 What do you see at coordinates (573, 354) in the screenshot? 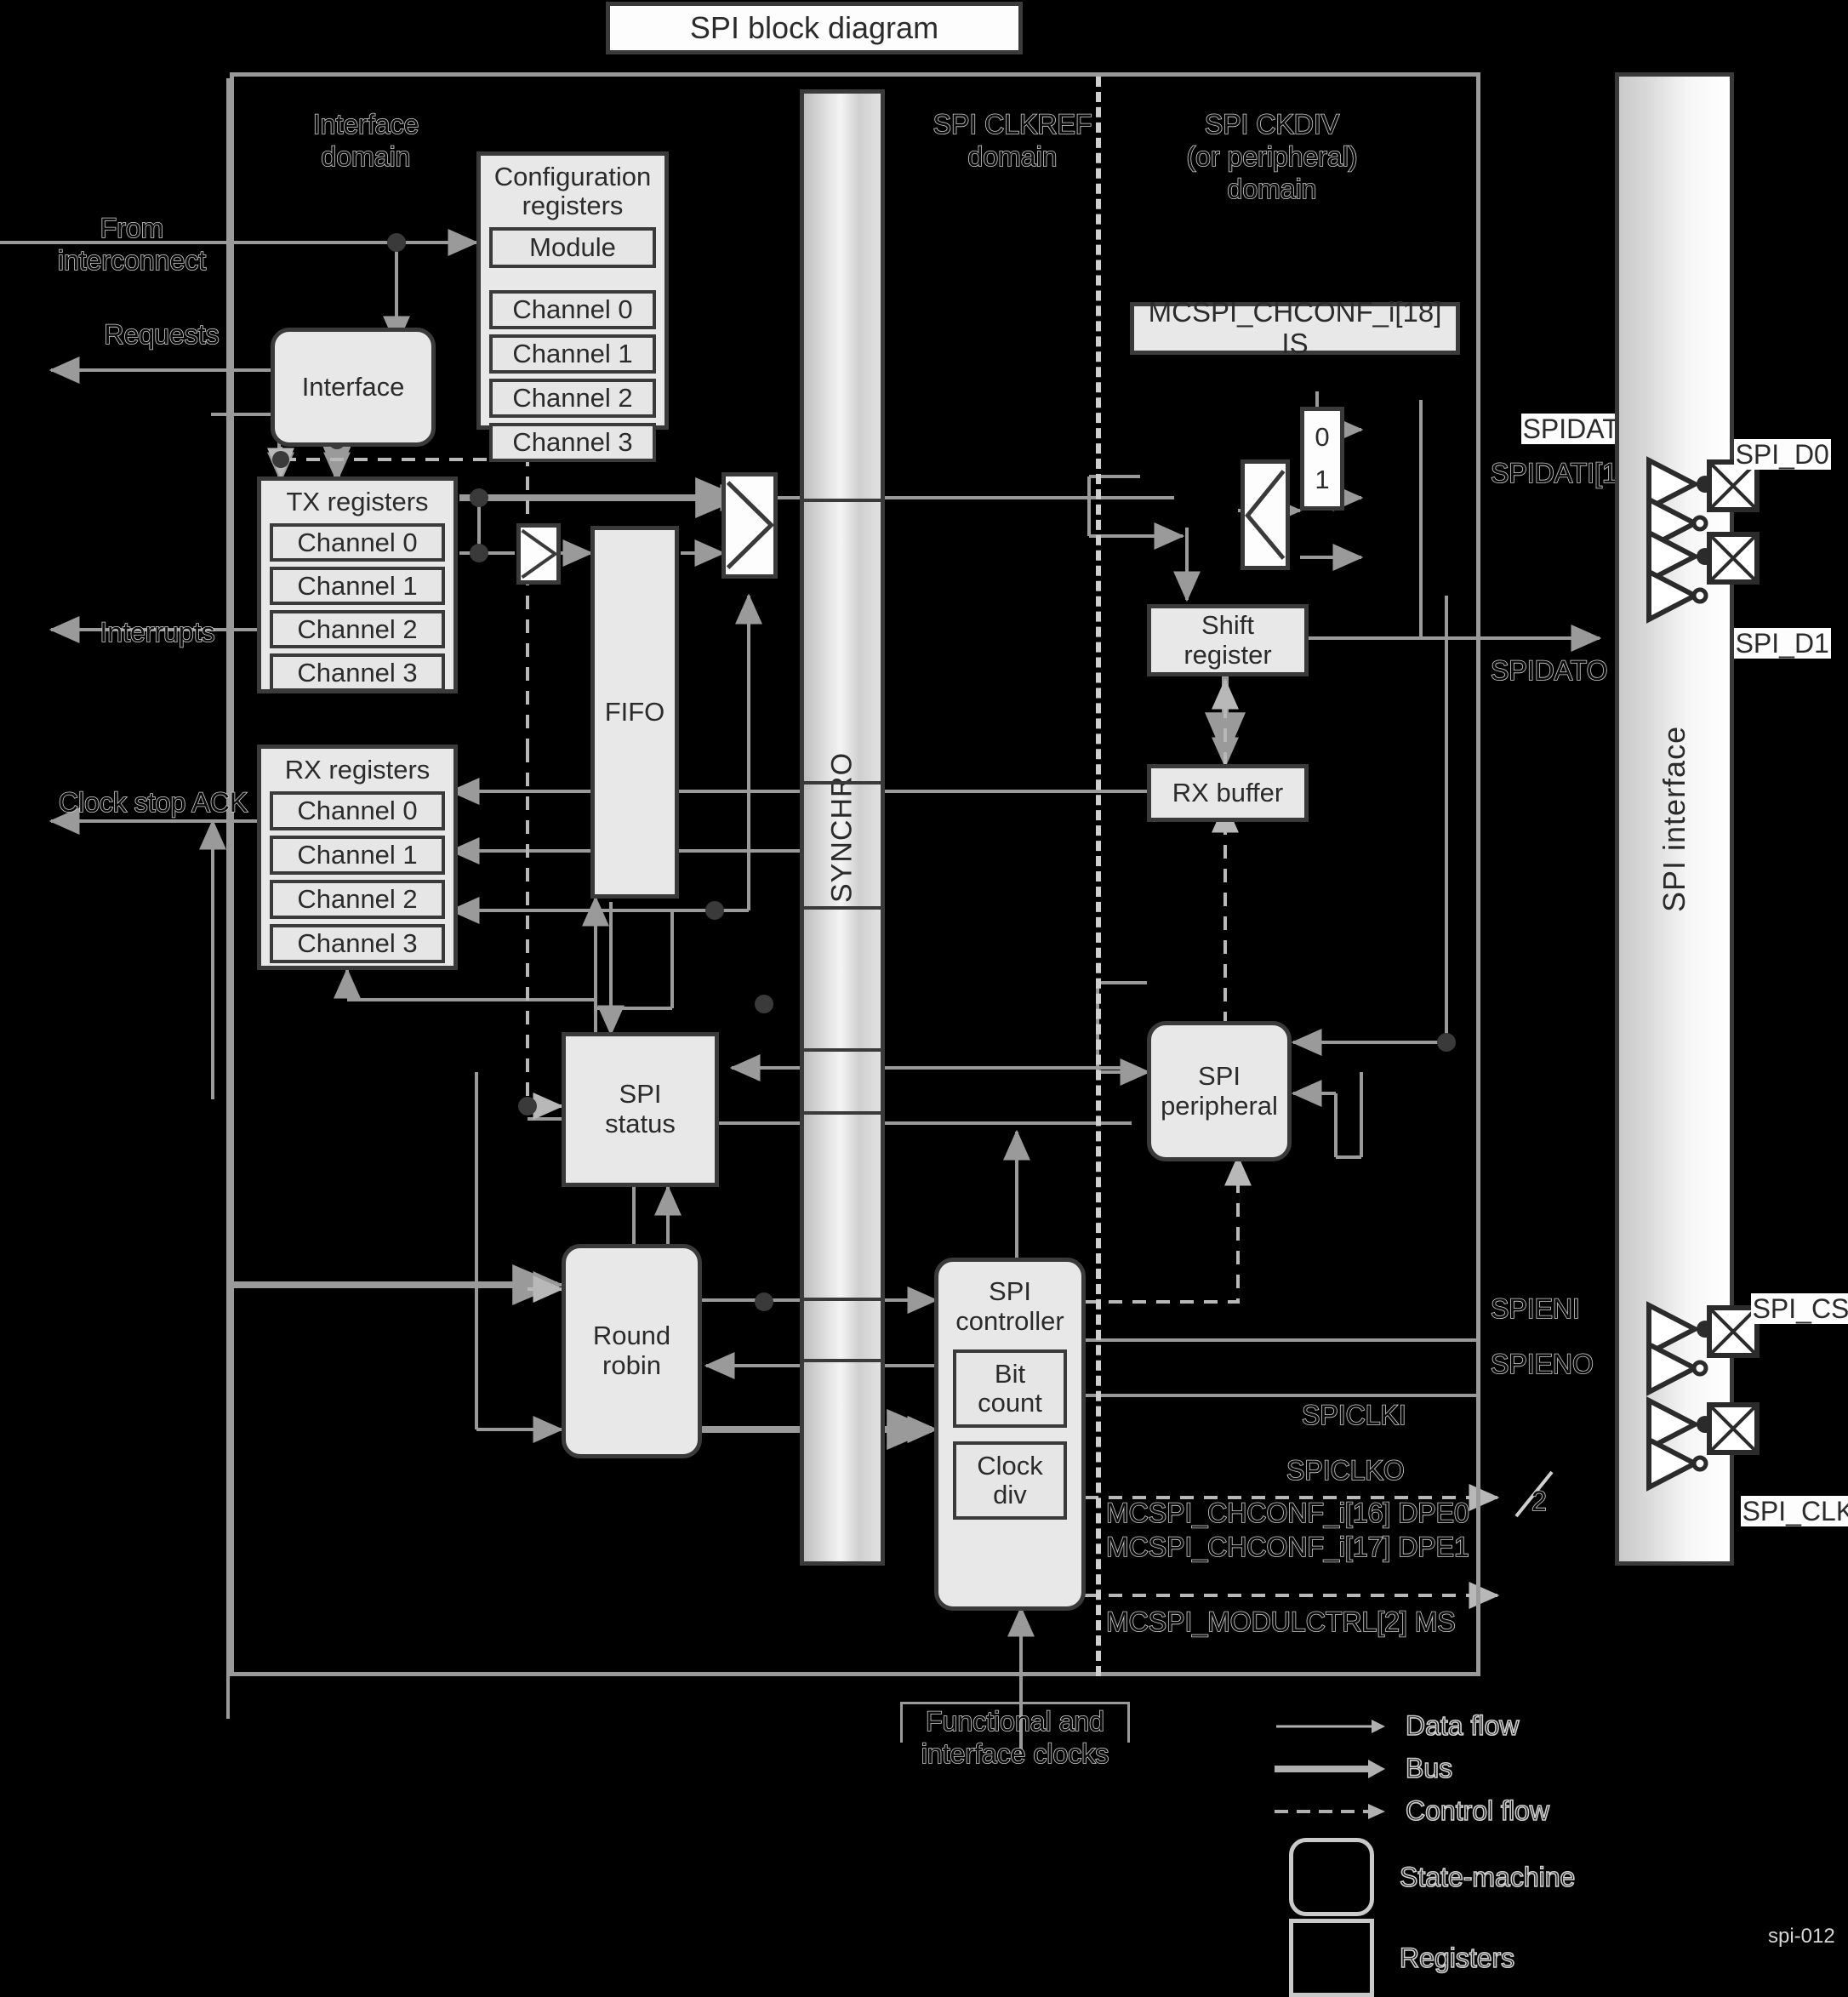
I see `config-register-channel-1: Channel 1` at bounding box center [573, 354].